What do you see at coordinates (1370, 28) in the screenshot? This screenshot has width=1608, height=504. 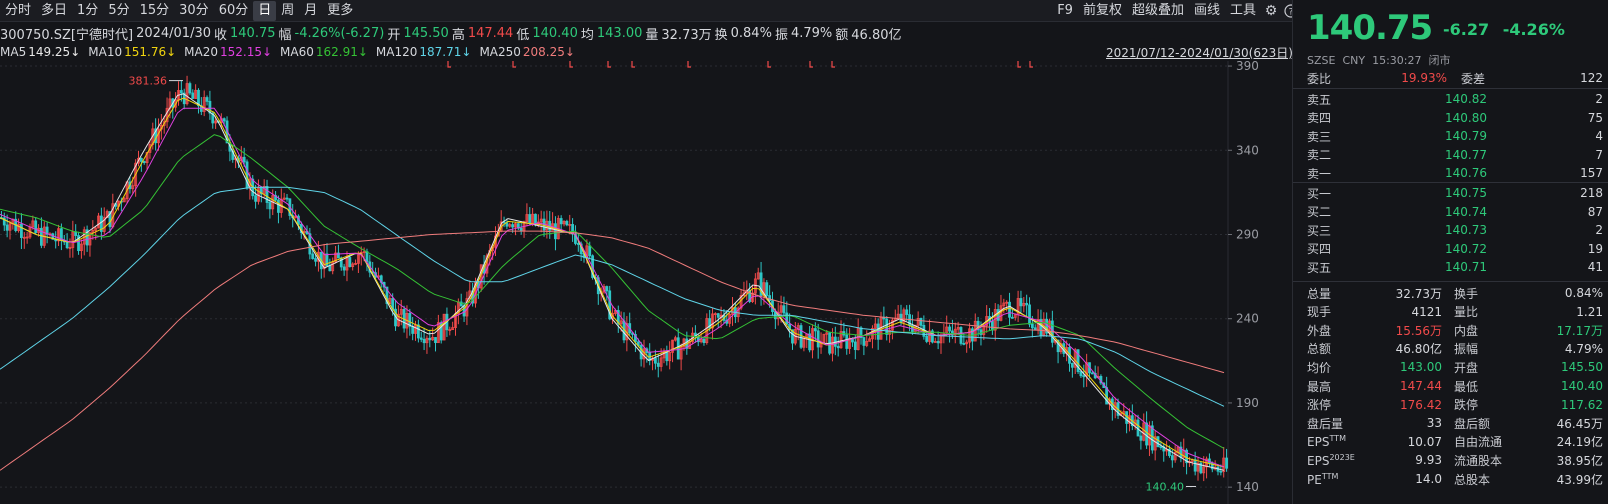 I see `last-price: 140.75` at bounding box center [1370, 28].